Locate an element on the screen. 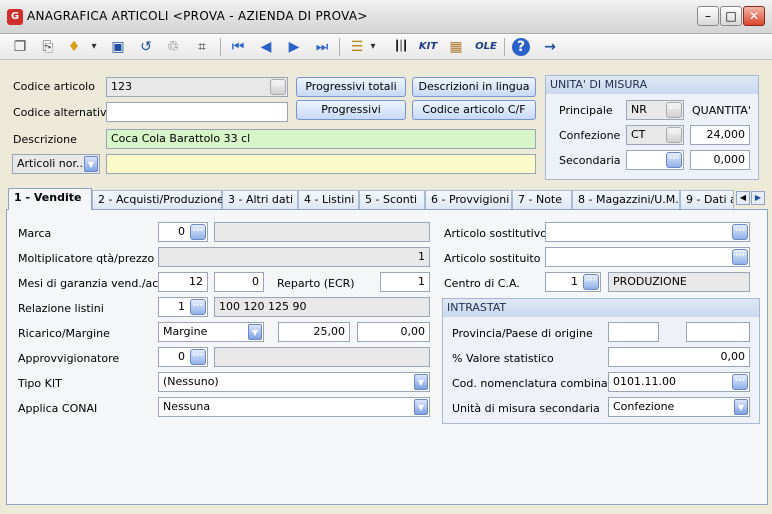  provincia-origine-field is located at coordinates (633, 332).